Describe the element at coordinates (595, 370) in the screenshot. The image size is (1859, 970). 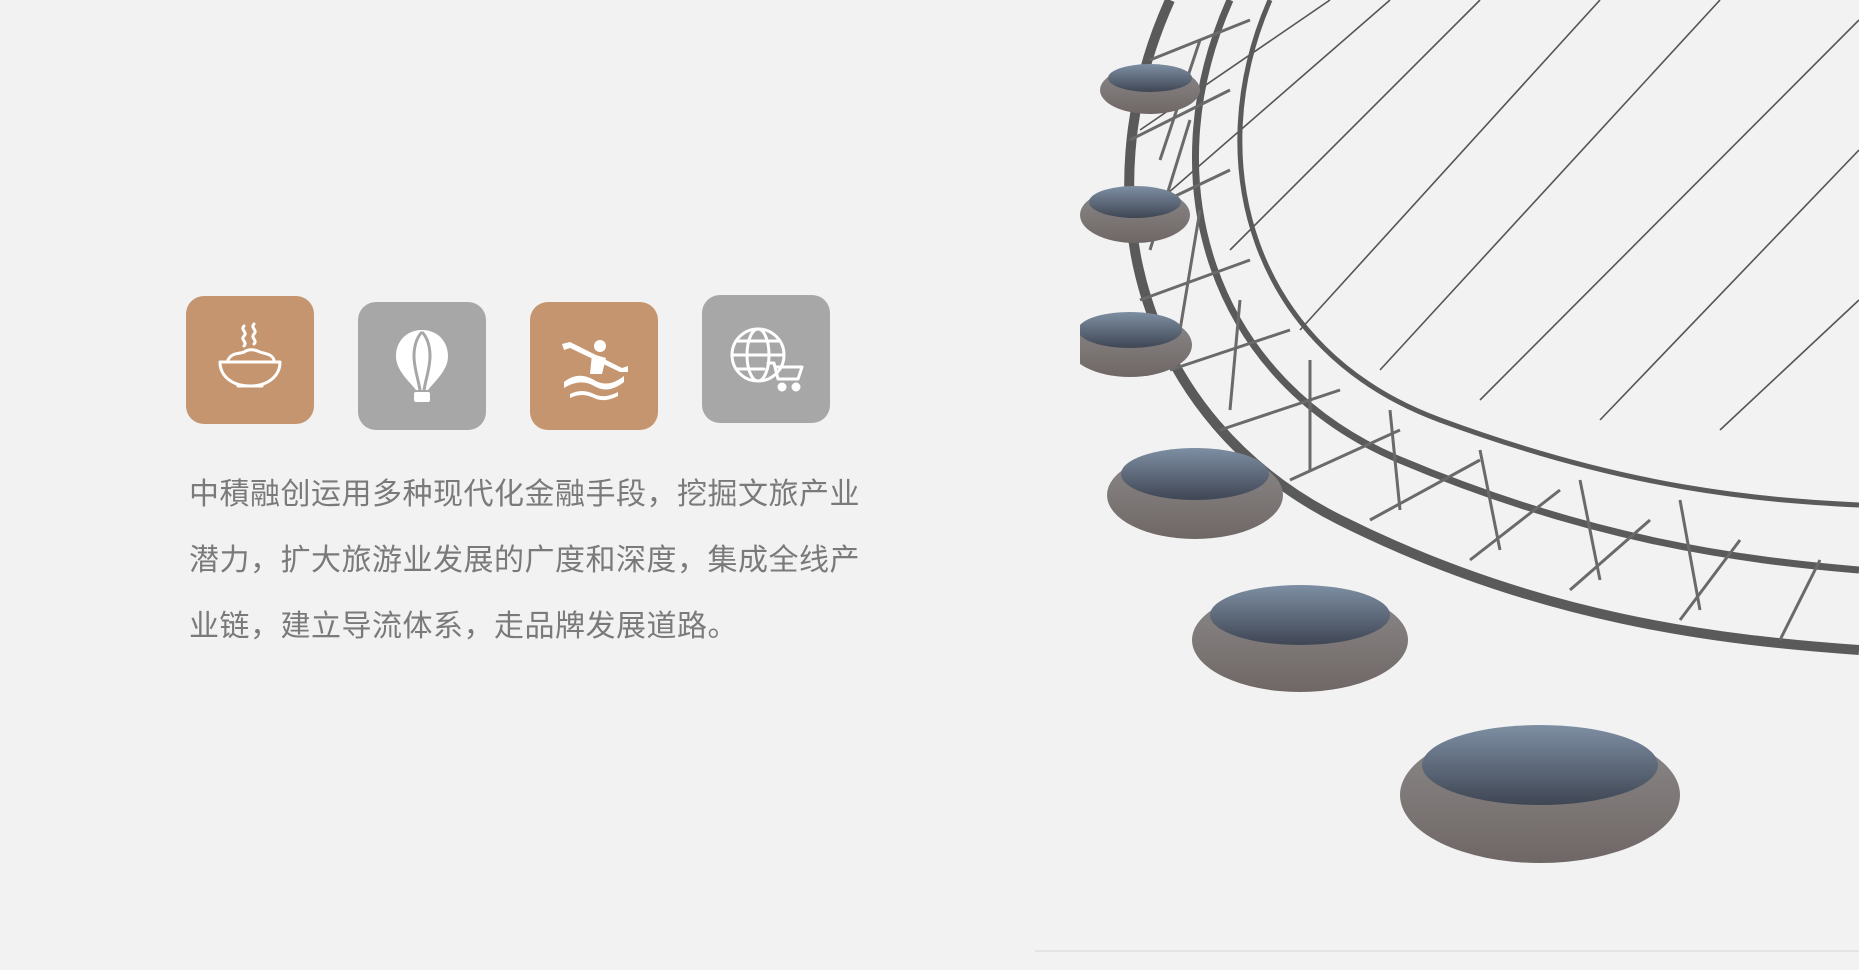
I see `kayak-paddler-icon` at that location.